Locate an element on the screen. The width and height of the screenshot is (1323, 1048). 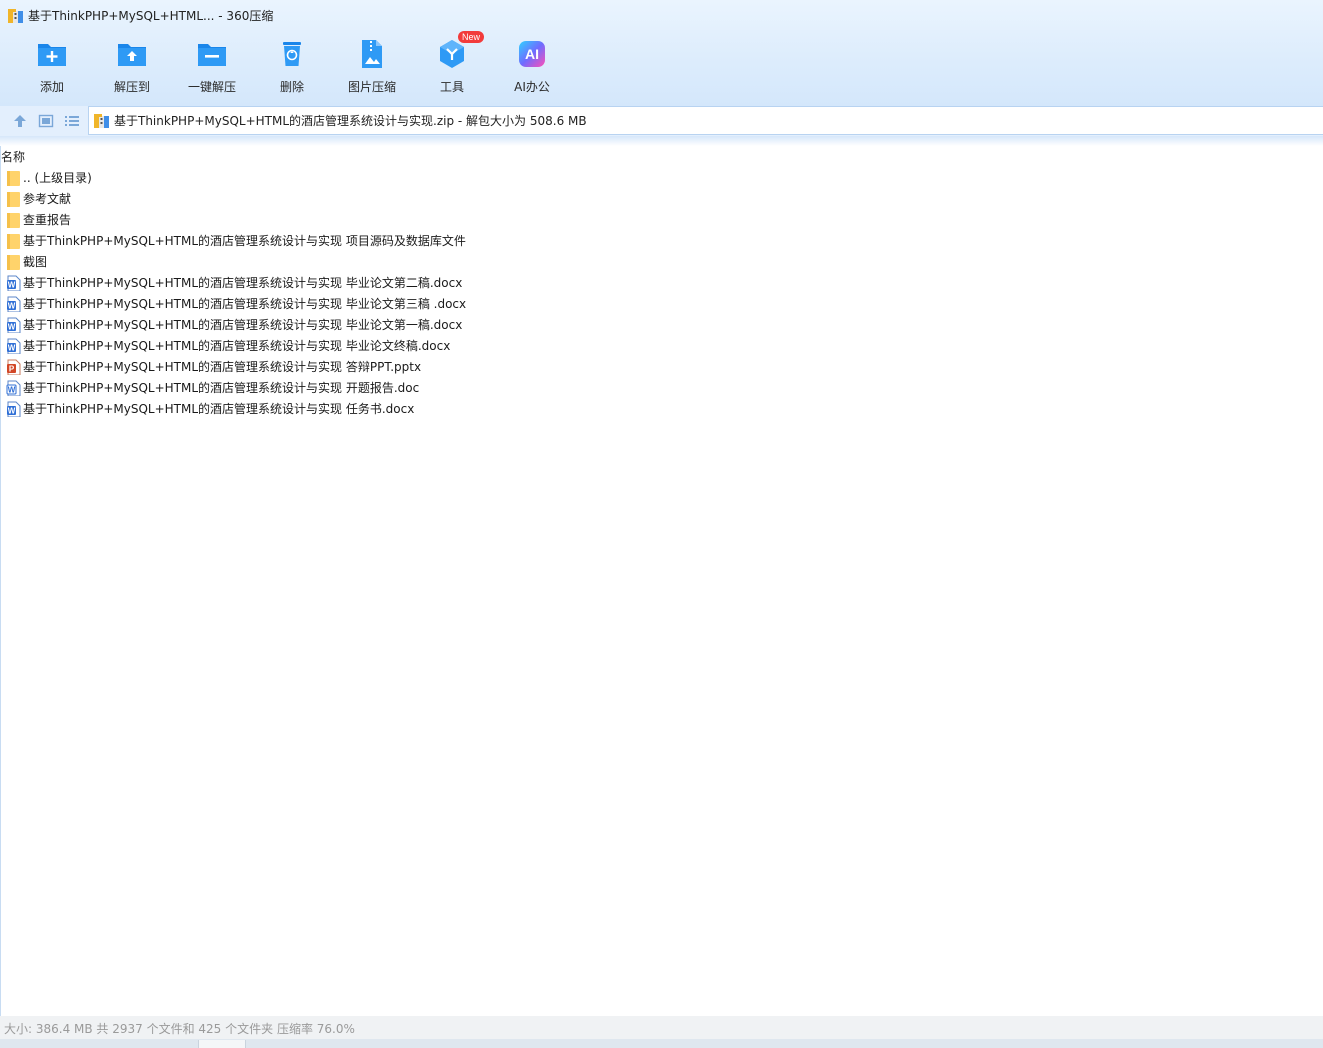
file-name: 查重报告 is located at coordinates (47, 220).